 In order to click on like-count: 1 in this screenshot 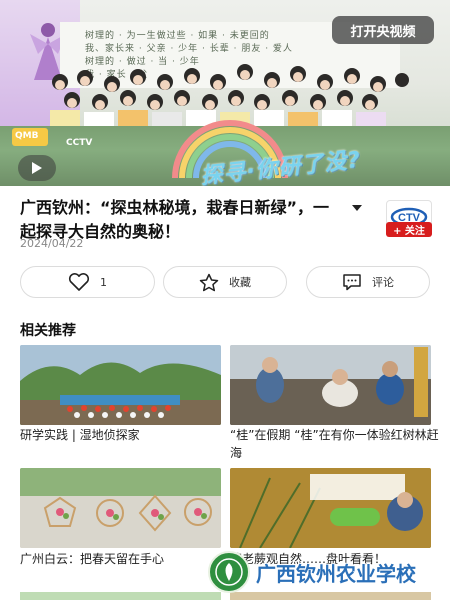, I will do `click(103, 282)`.